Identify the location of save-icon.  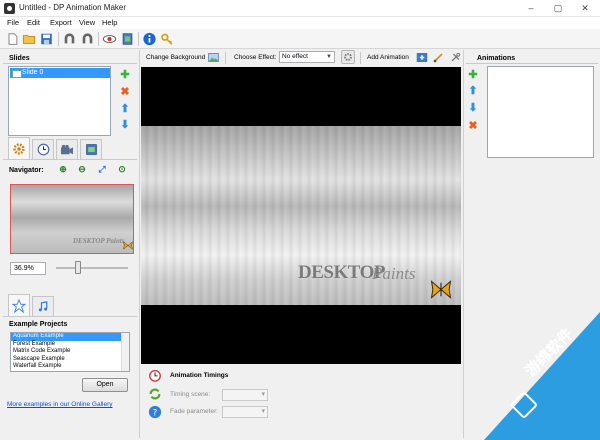
(46, 39).